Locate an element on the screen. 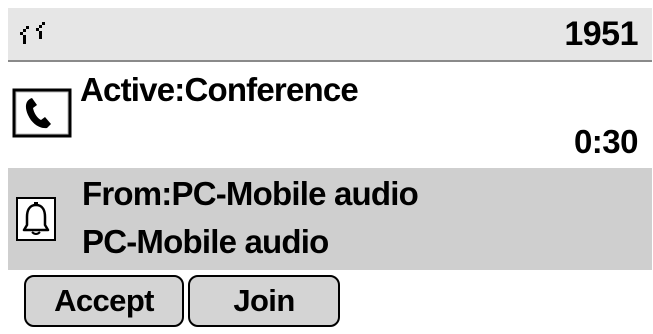 The image size is (653, 334). phone-extension: 1951 is located at coordinates (601, 34).